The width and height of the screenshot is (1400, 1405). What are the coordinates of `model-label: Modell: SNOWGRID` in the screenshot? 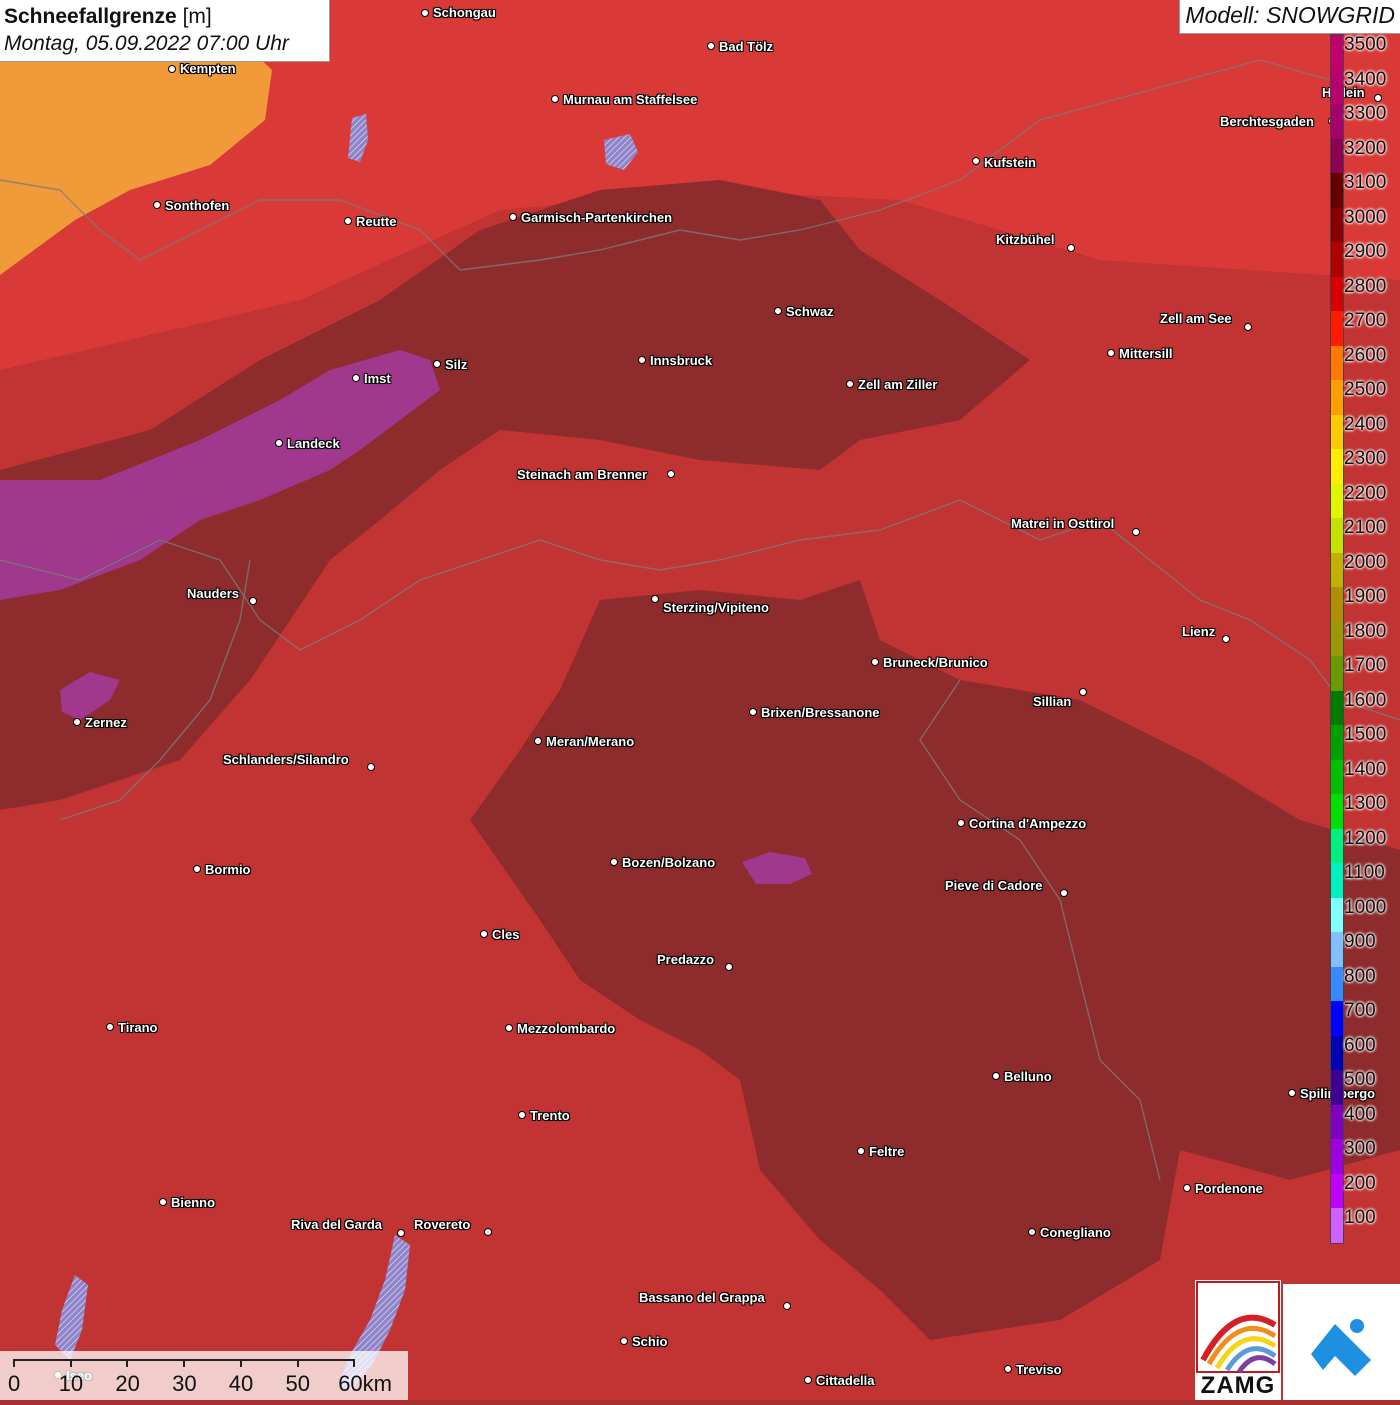 It's located at (1289, 17).